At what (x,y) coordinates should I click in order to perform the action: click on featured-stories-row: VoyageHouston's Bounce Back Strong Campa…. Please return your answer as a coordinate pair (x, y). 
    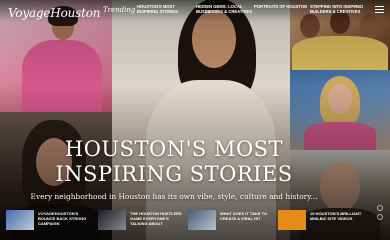
    Looking at the image, I should click on (188, 221).